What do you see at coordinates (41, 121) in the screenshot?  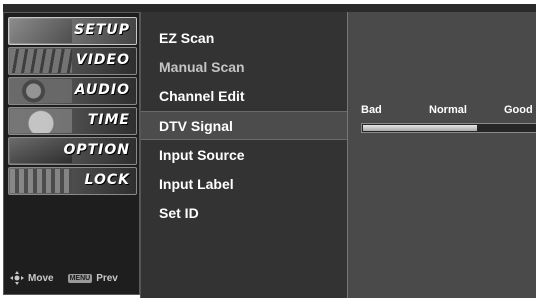 I see `clock-icon` at bounding box center [41, 121].